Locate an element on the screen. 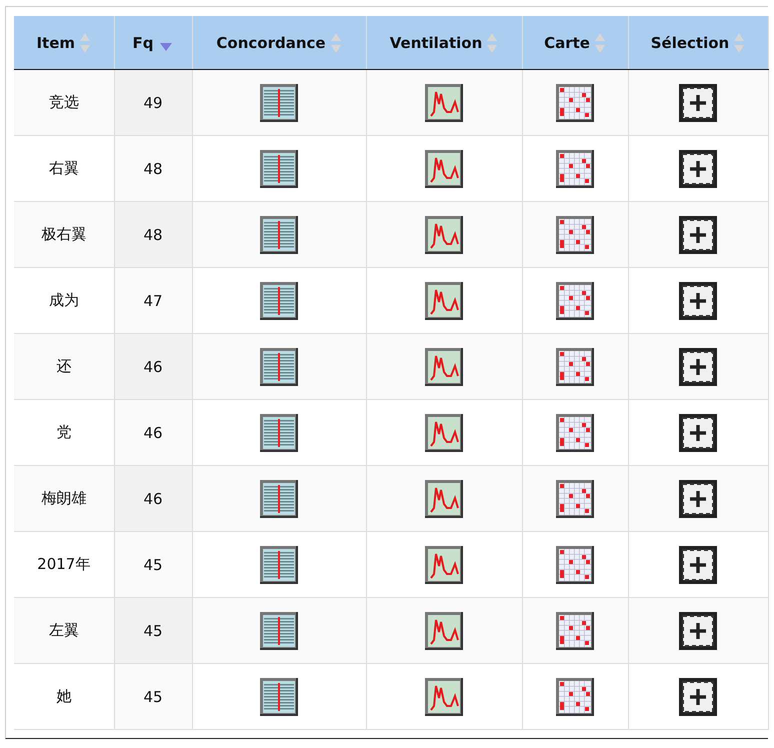  column-header: Concordance is located at coordinates (279, 43).